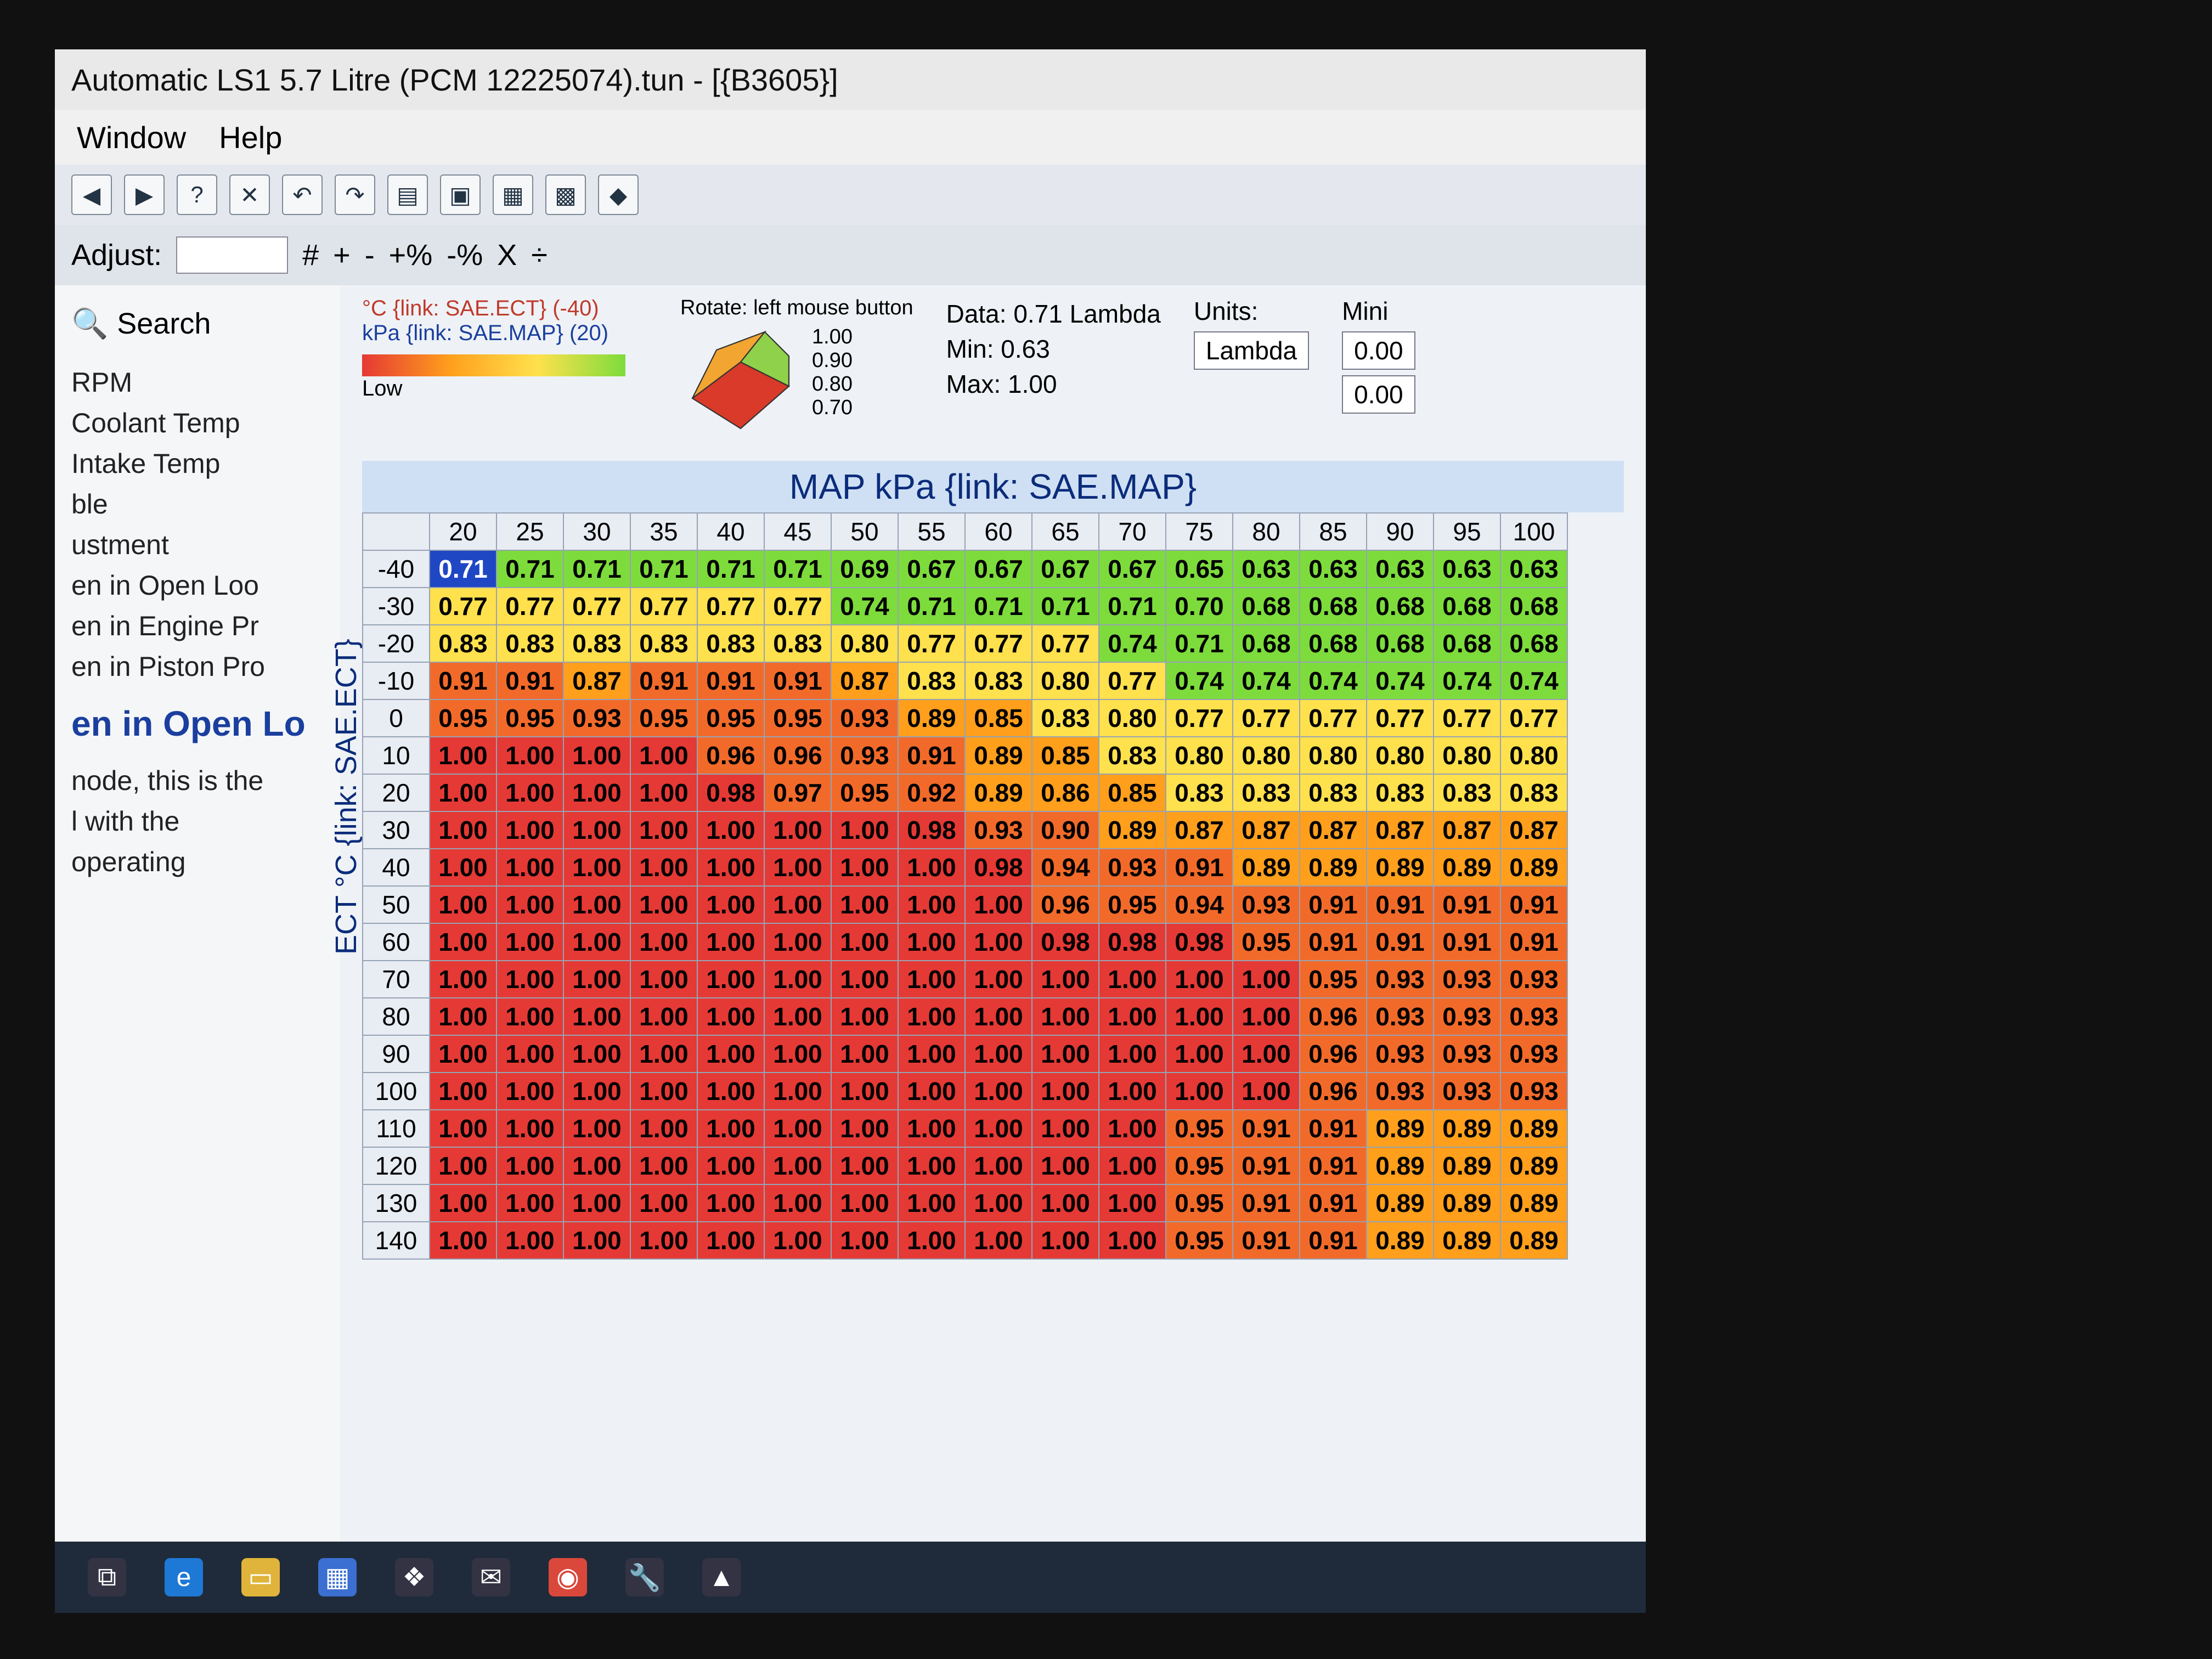  What do you see at coordinates (1199, 569) in the screenshot?
I see `table-cell: 0.65` at bounding box center [1199, 569].